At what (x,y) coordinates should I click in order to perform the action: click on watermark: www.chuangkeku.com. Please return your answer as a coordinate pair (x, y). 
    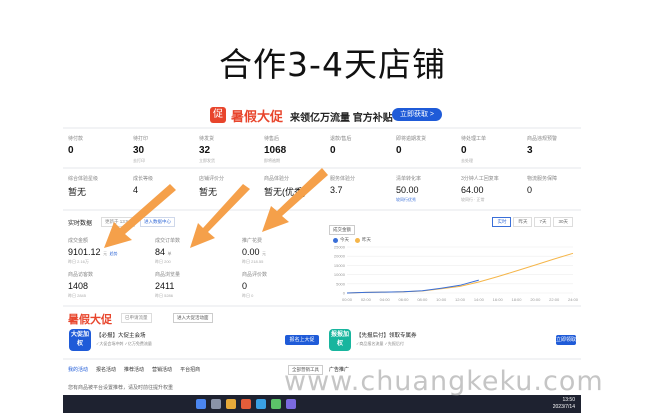
    Looking at the image, I should click on (444, 381).